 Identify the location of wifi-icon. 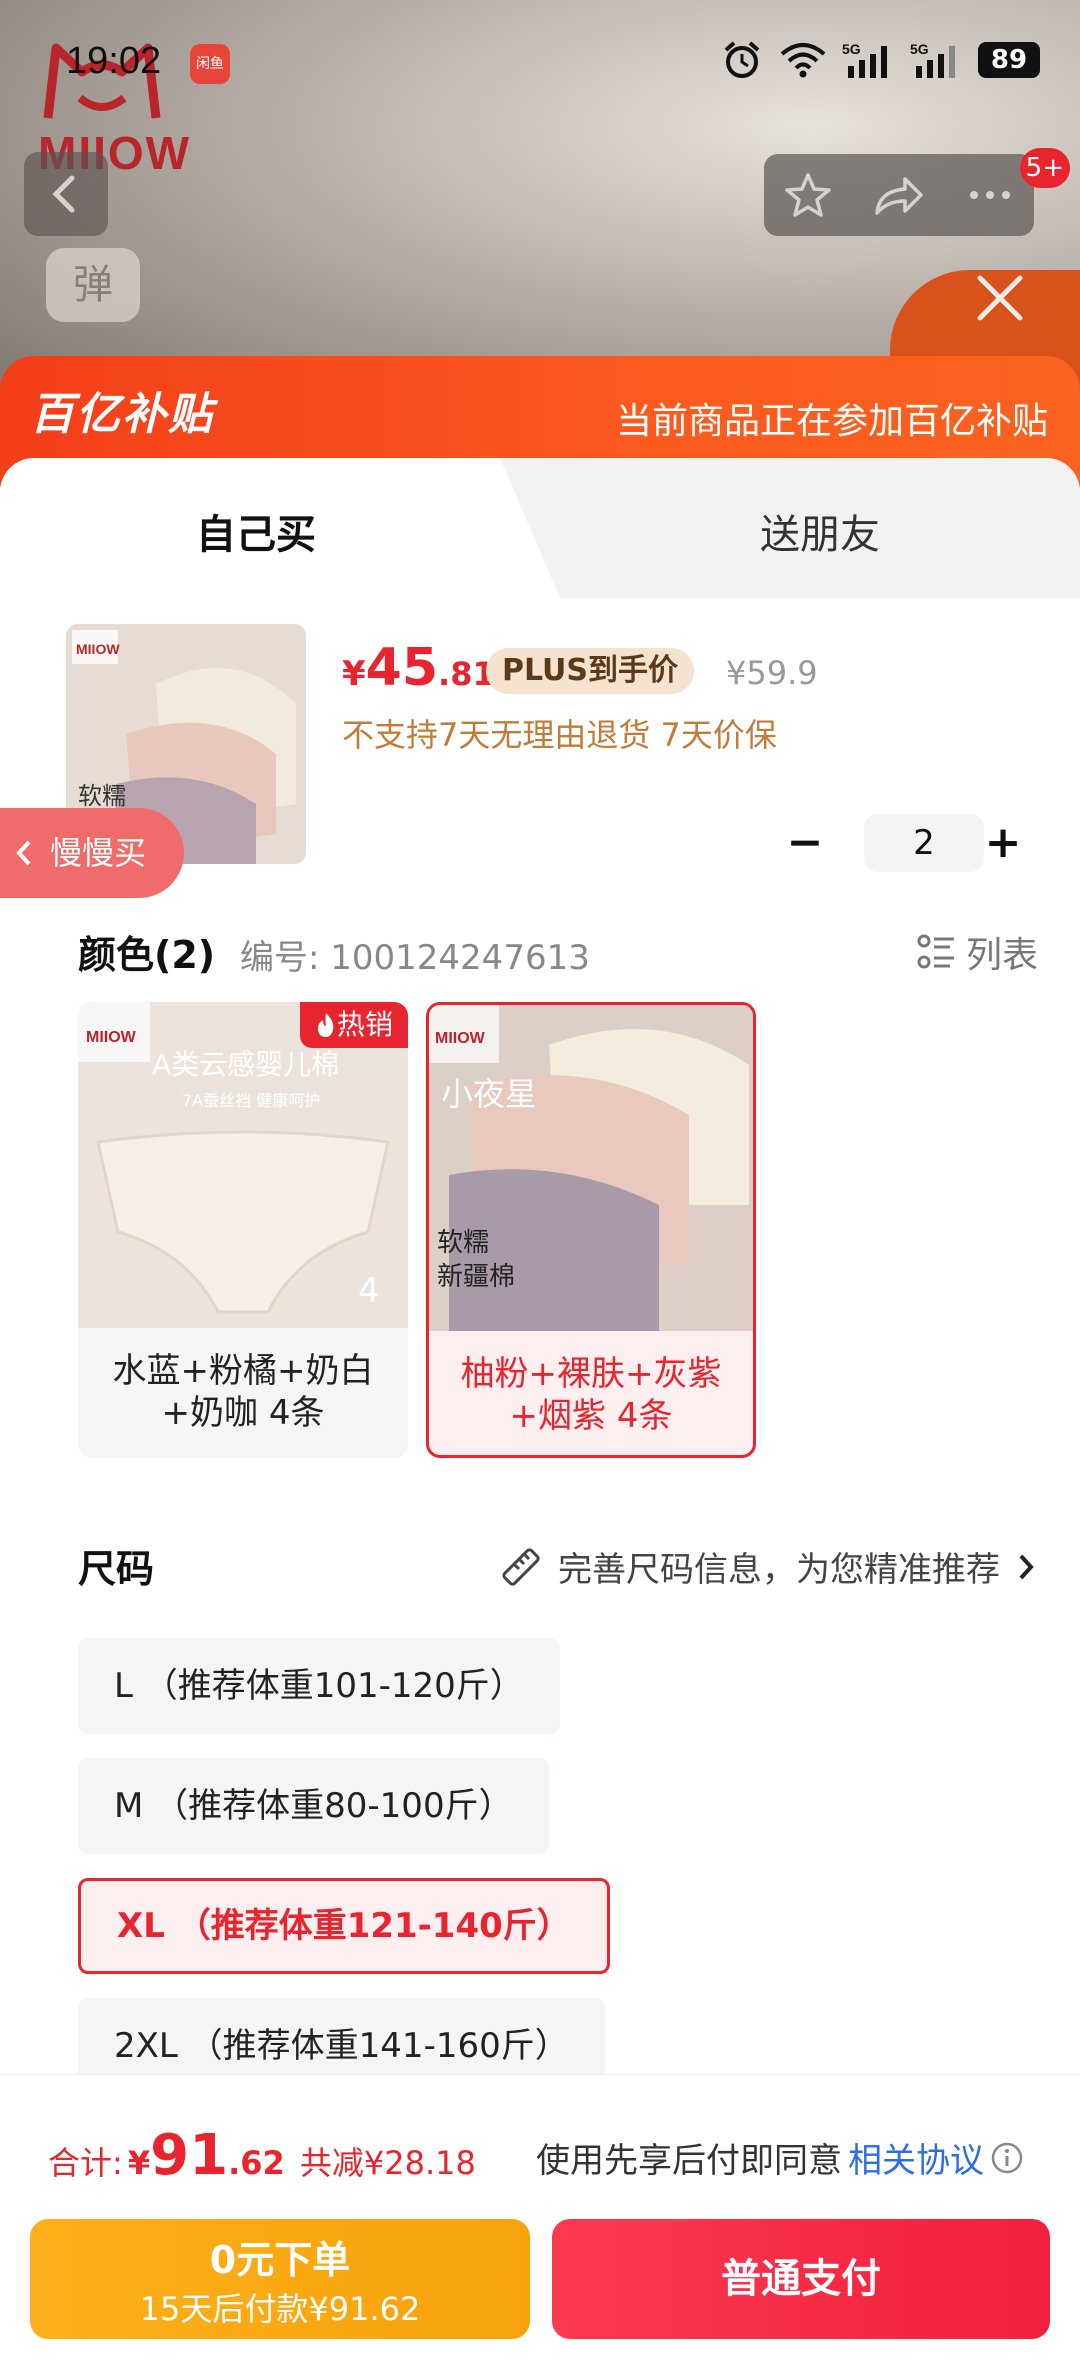
(803, 60).